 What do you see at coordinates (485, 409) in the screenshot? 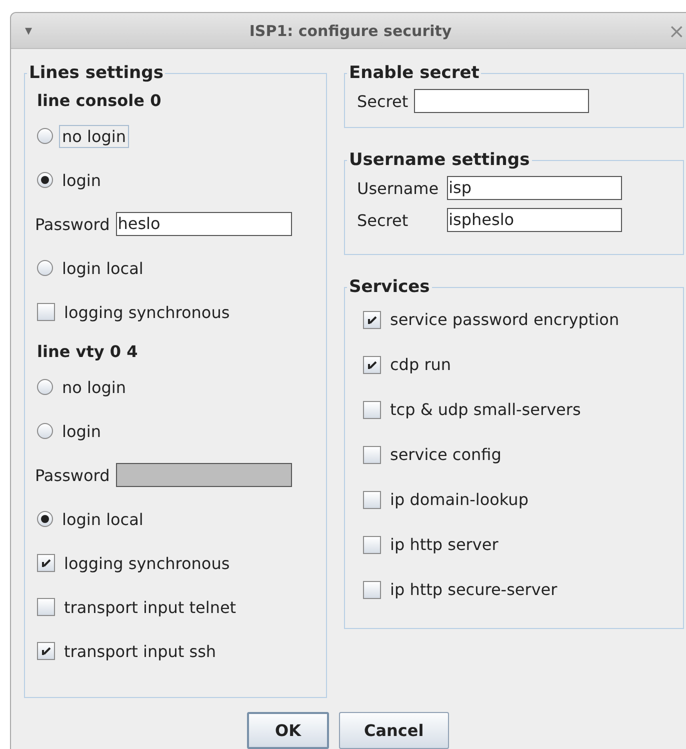
I see `checkbox-label: tcp & udp small-servers` at bounding box center [485, 409].